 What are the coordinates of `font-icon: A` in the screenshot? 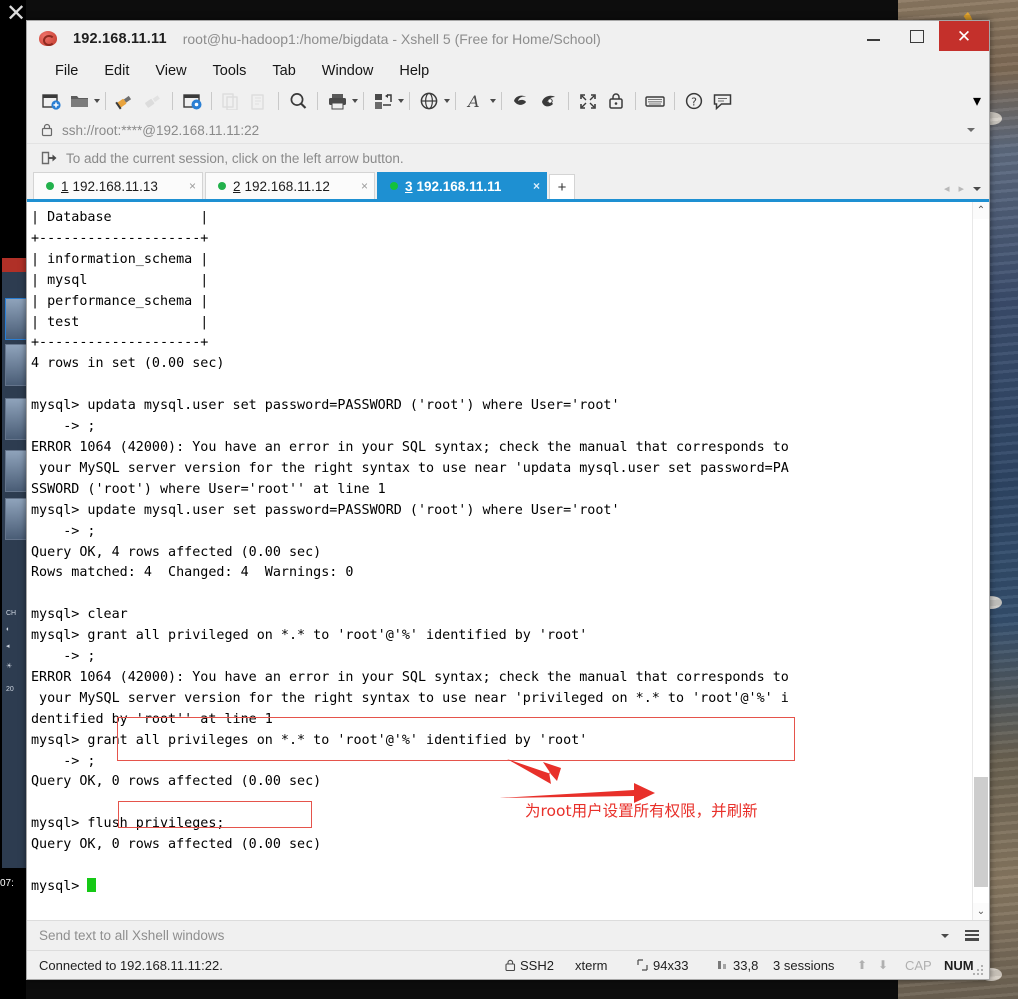 It's located at (475, 101).